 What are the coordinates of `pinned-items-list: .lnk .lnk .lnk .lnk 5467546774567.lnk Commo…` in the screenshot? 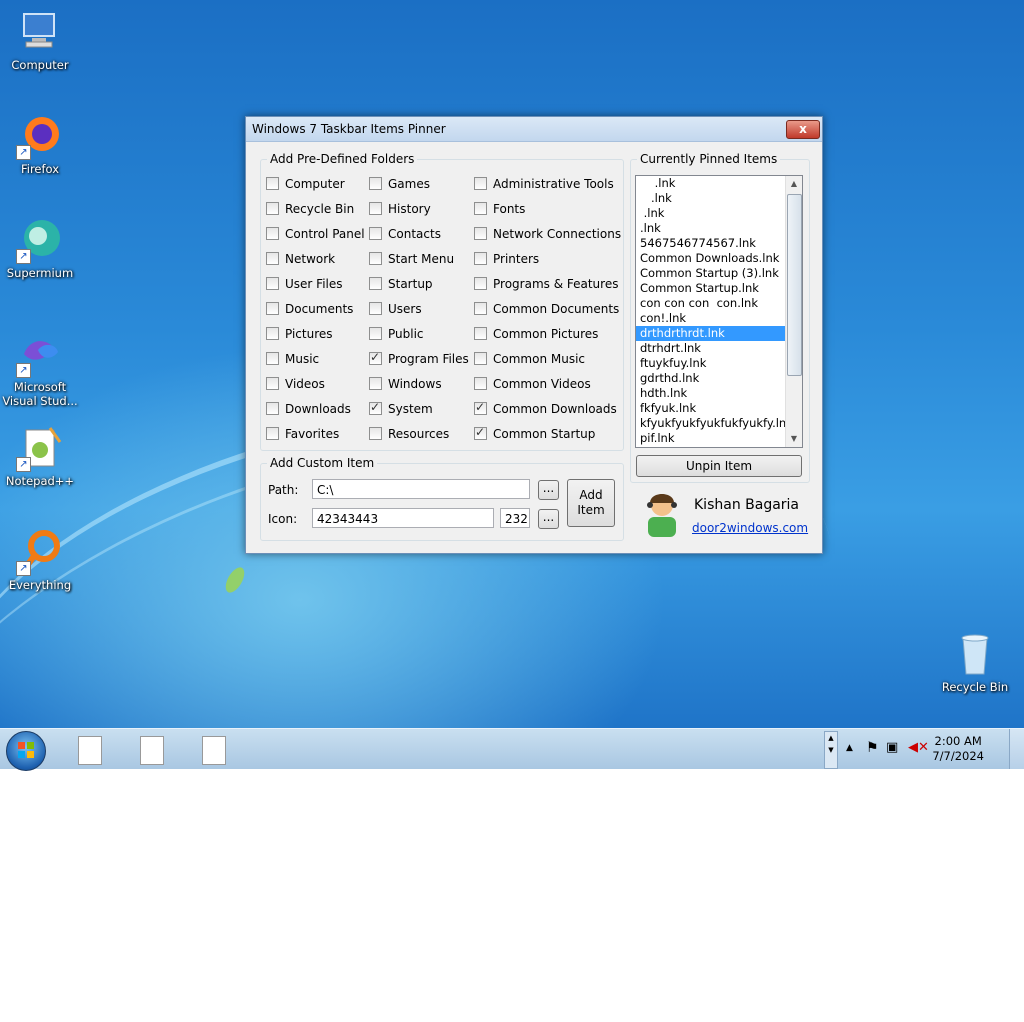 It's located at (719, 311).